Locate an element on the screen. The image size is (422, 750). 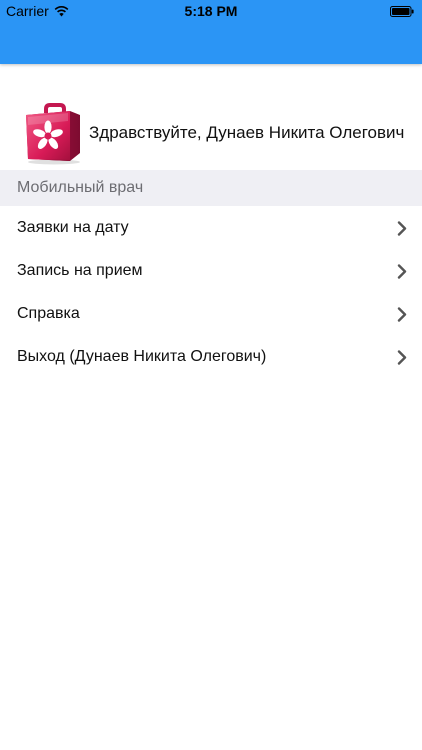
greeting-text: Здравствуйте, Дунаев Никита Олегович is located at coordinates (247, 132).